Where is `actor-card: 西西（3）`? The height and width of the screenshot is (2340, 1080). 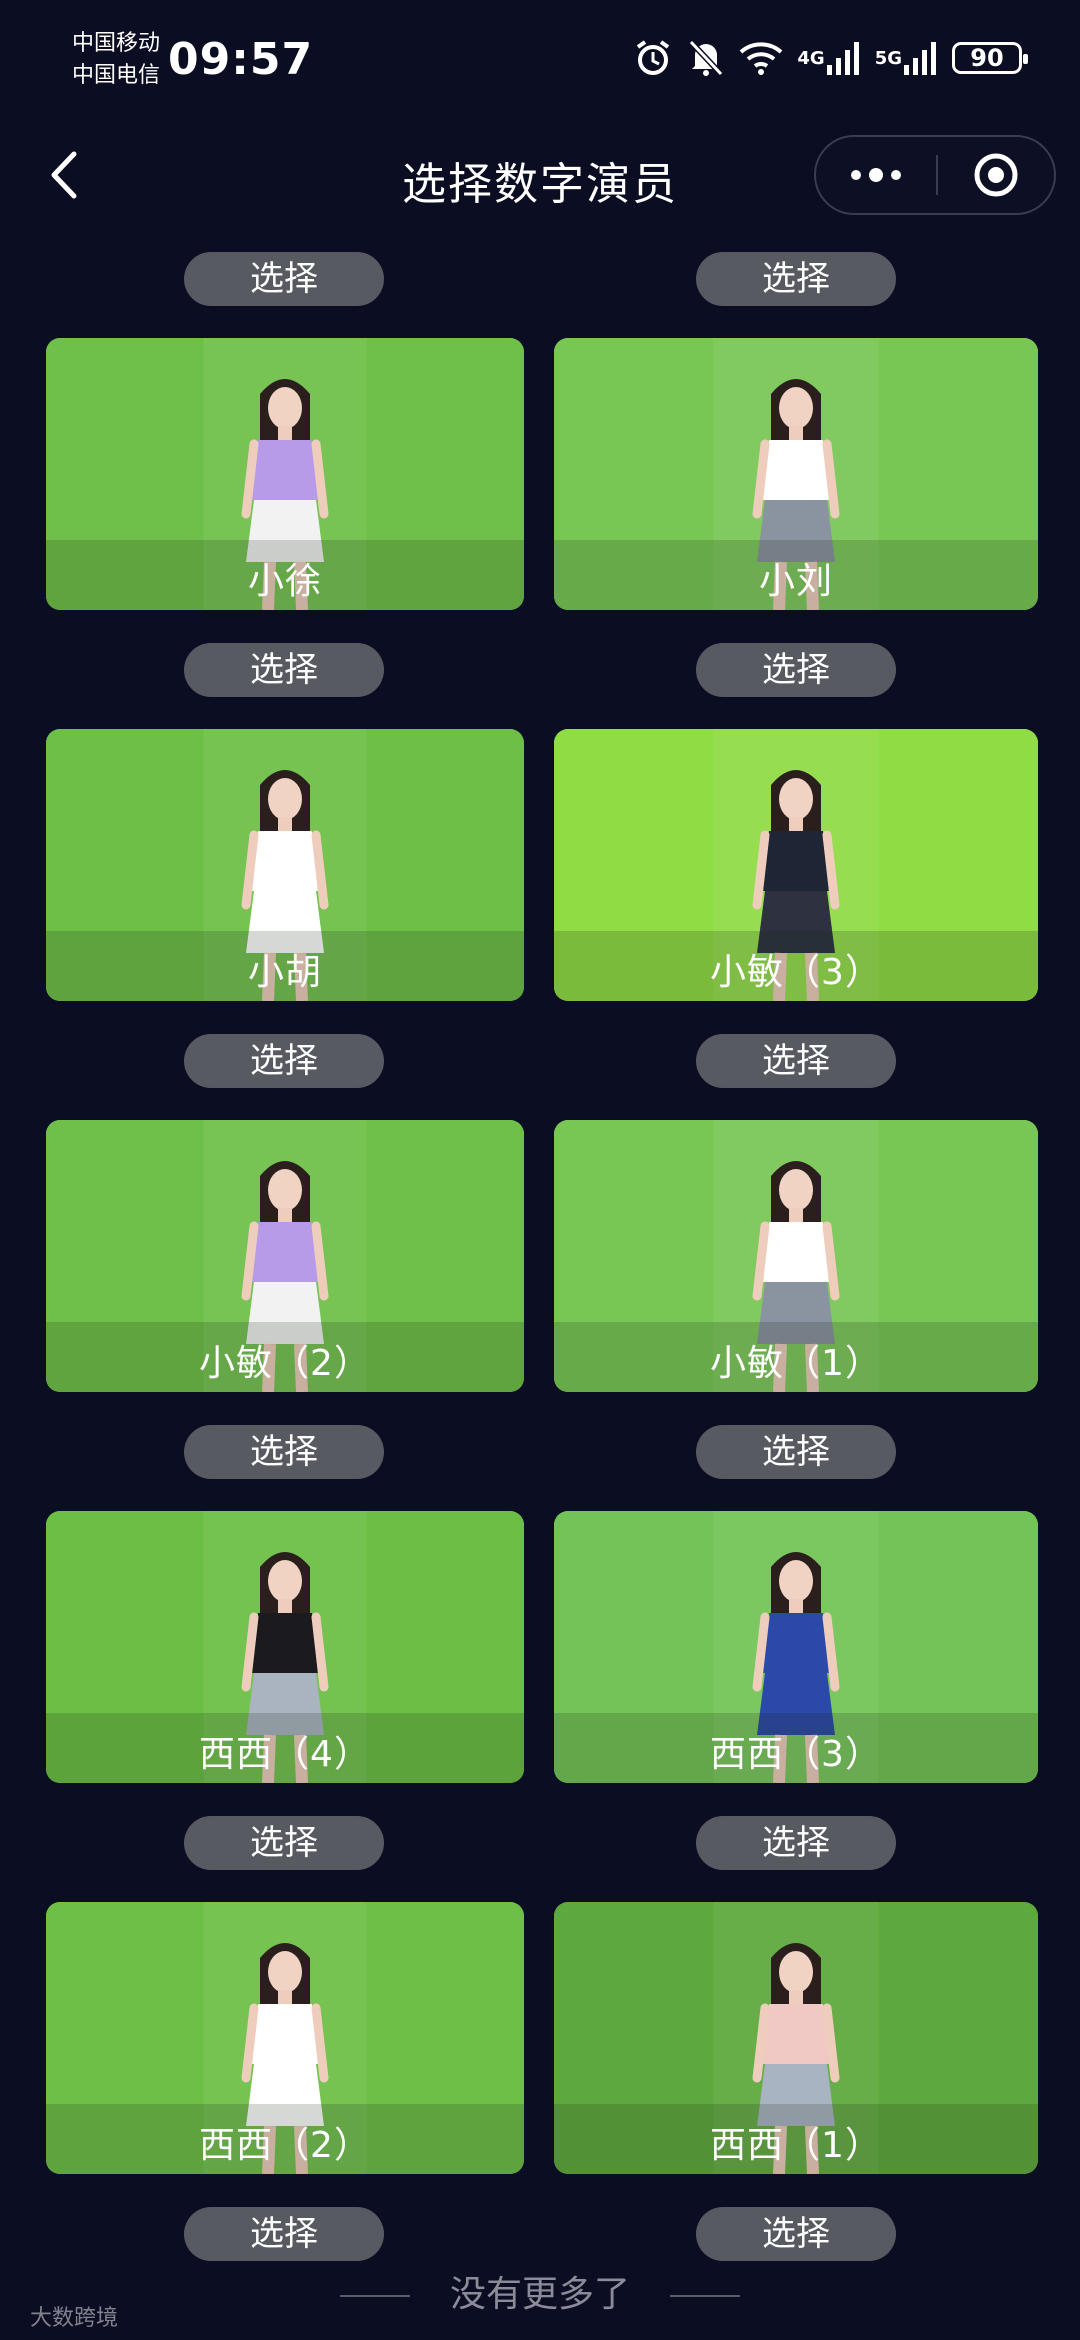 actor-card: 西西（3） is located at coordinates (796, 1647).